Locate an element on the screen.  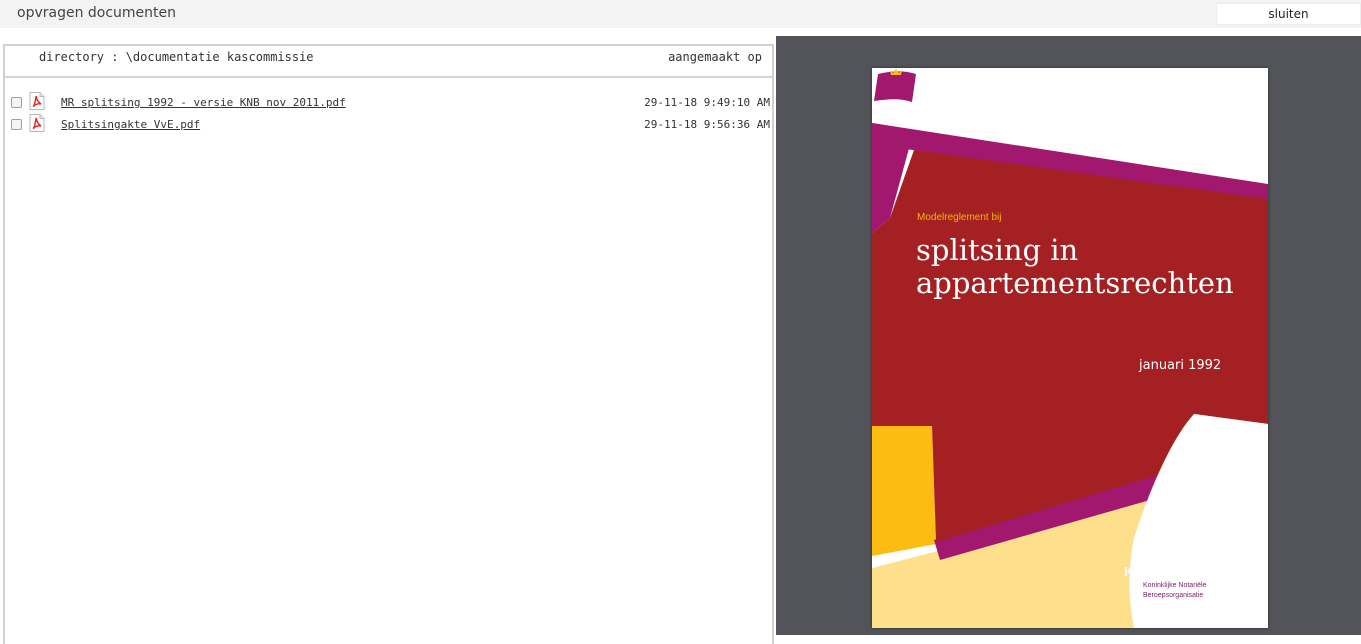
cover-title: splitsing in appartementsrechten is located at coordinates (1075, 267).